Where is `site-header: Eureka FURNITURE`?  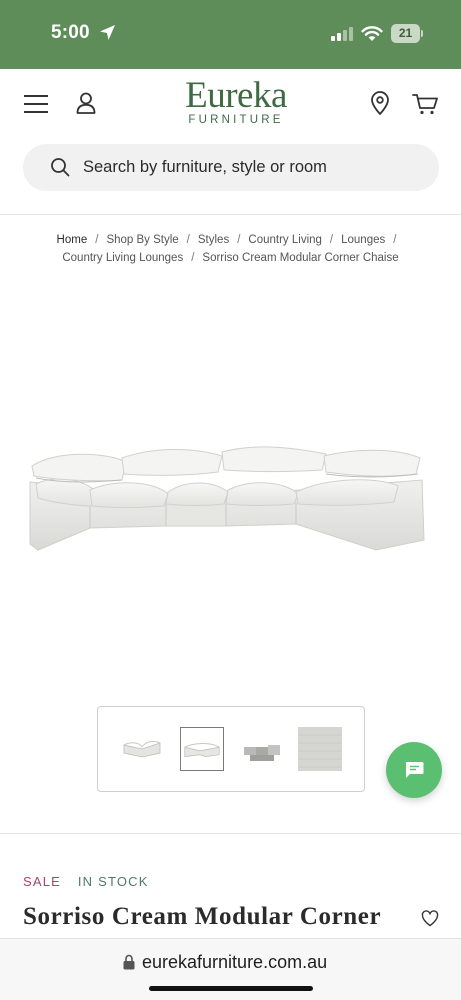 site-header: Eureka FURNITURE is located at coordinates (230, 103).